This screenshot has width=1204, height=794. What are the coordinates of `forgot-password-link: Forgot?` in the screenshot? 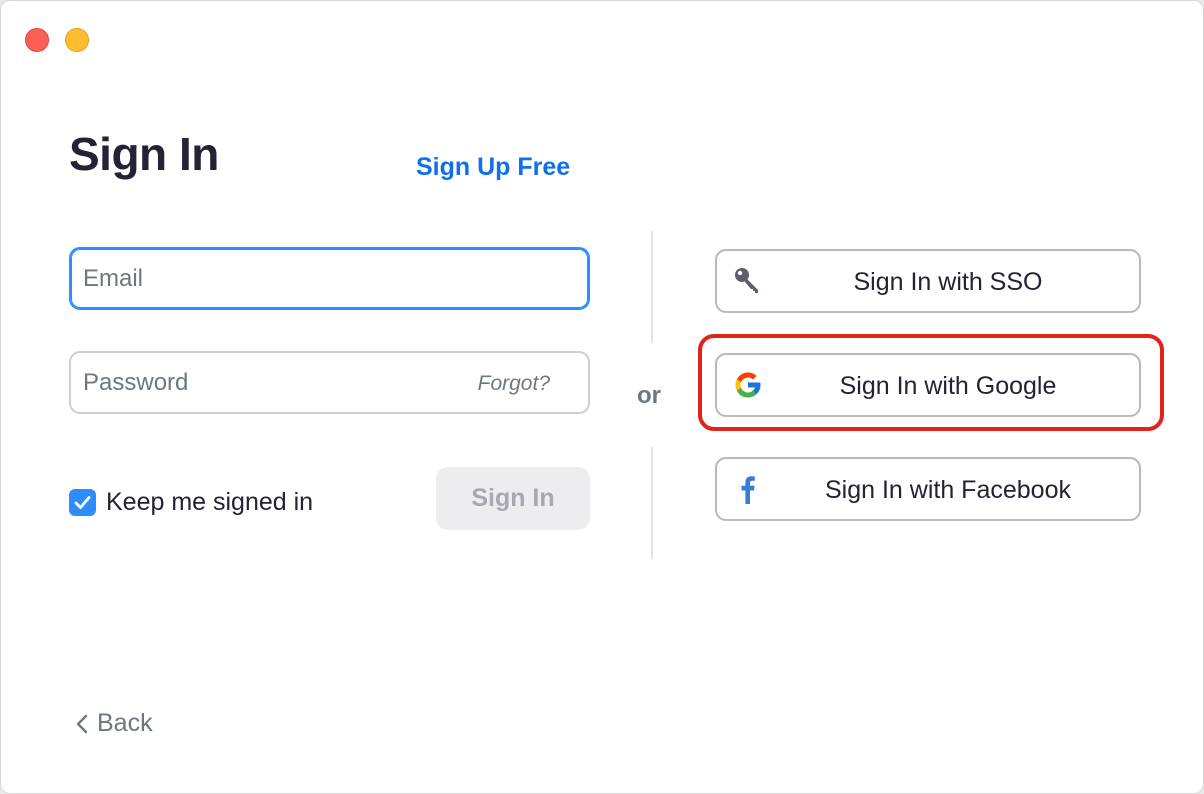 It's located at (514, 384).